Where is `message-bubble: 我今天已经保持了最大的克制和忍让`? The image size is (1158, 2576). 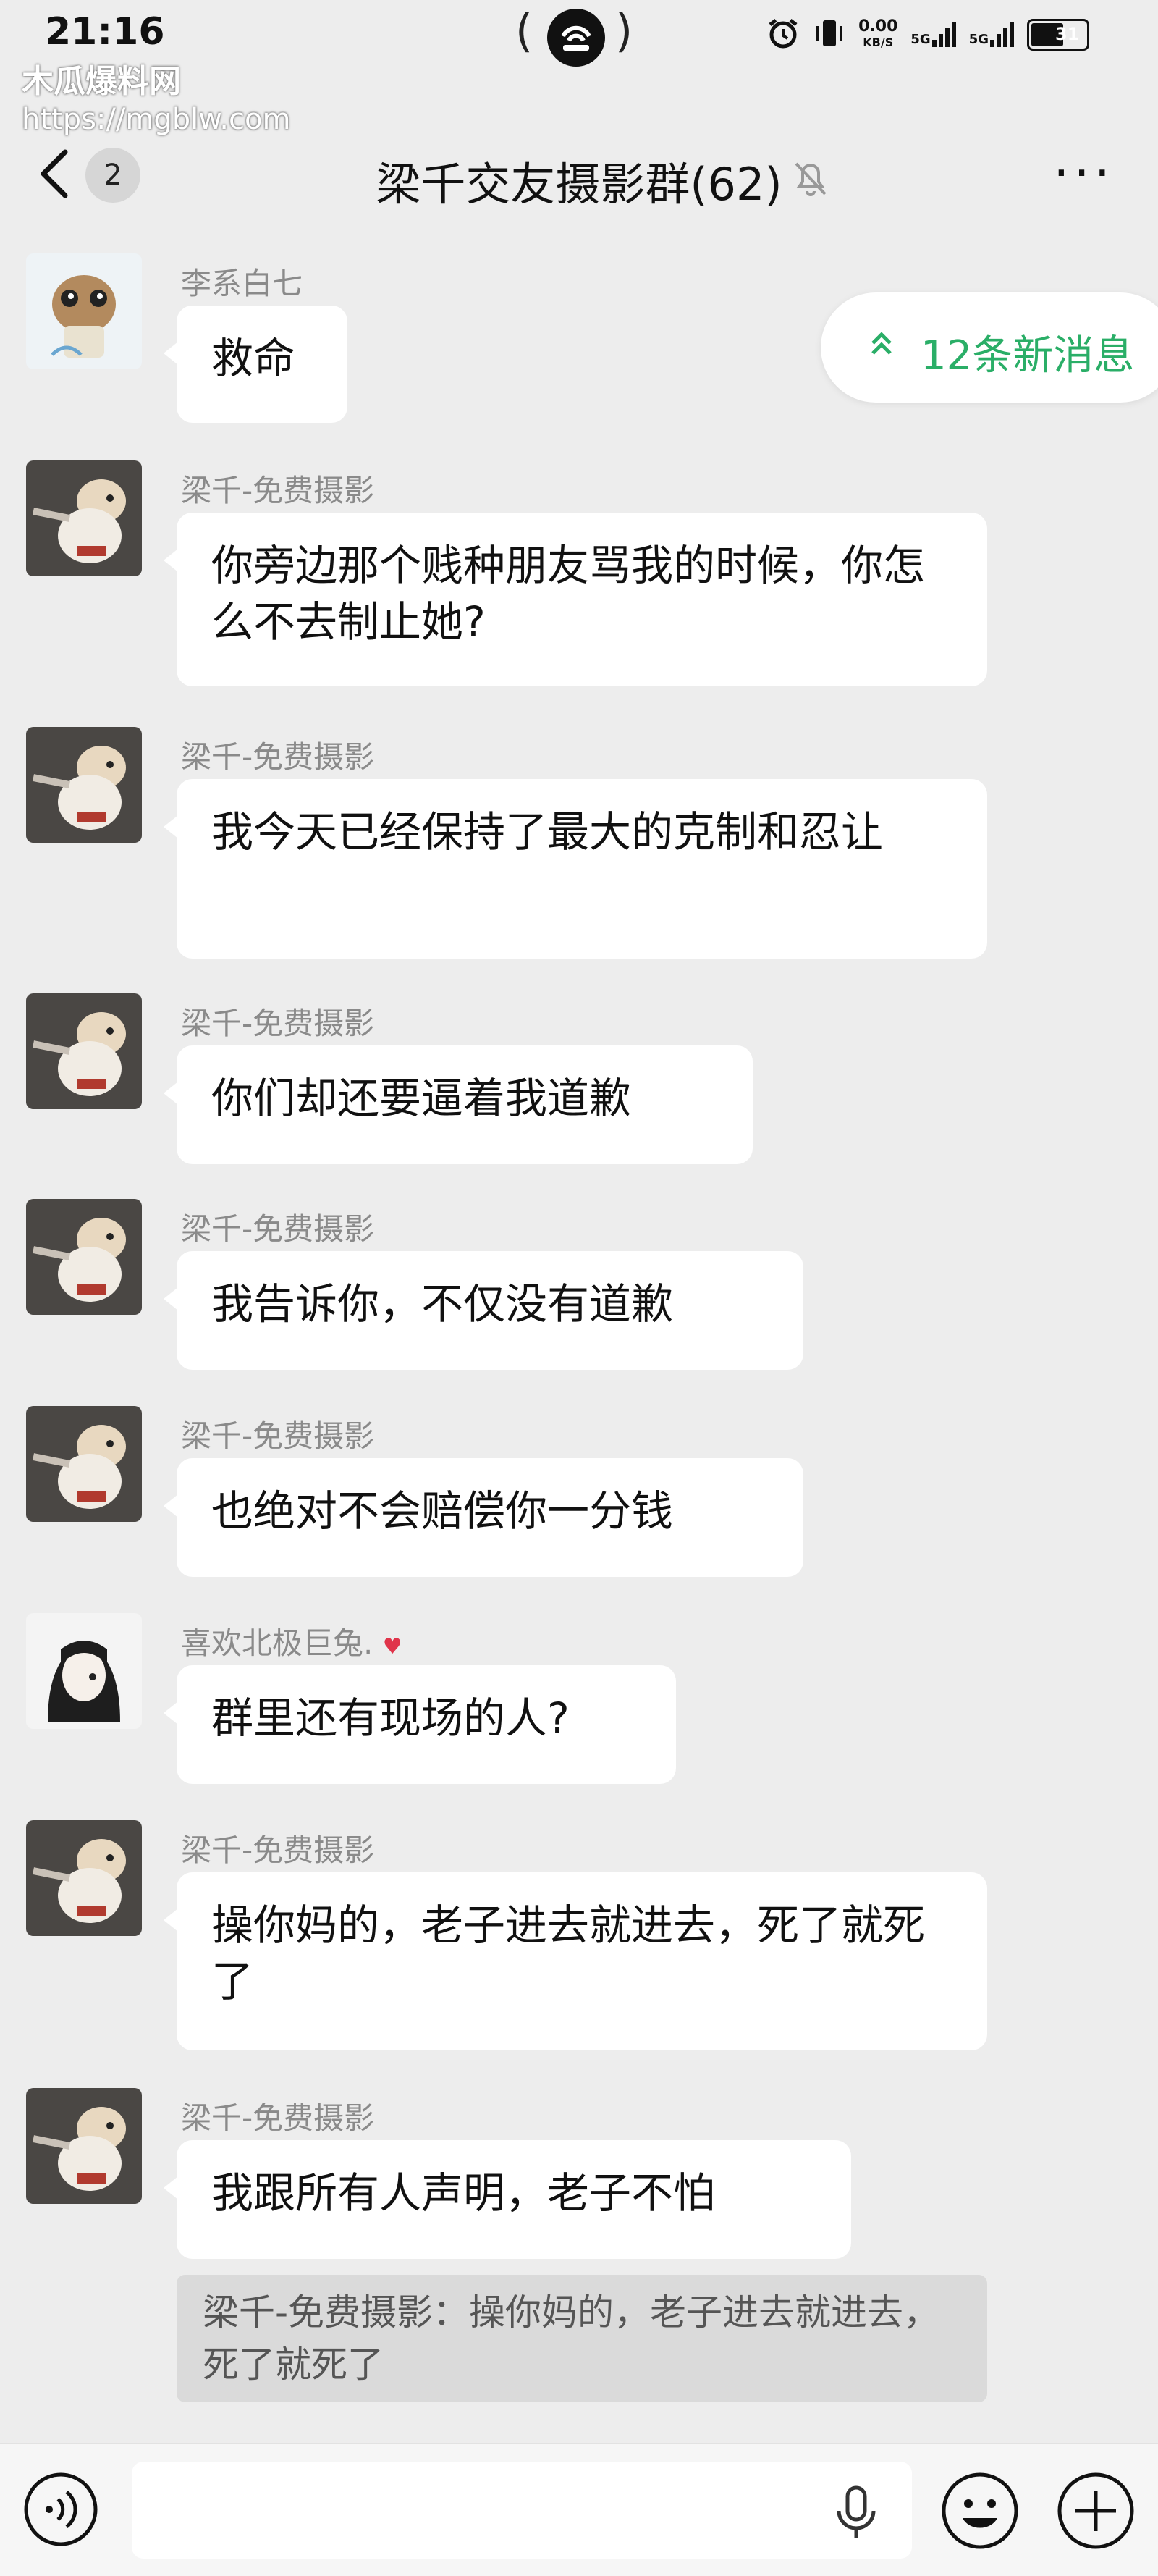
message-bubble: 我今天已经保持了最大的克制和忍让 is located at coordinates (575, 869).